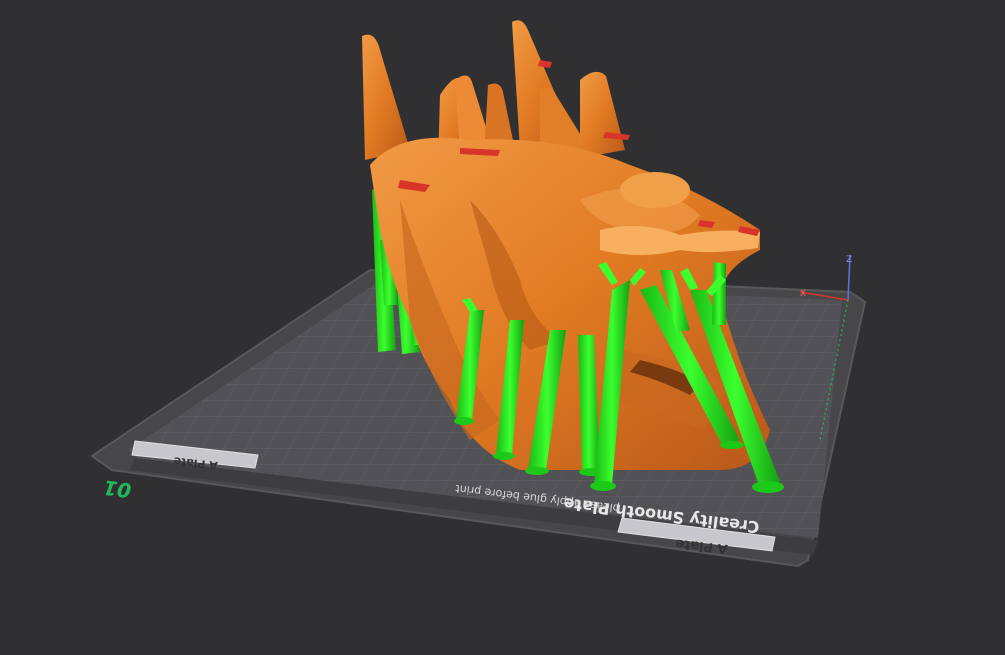  I want to click on axis-z-label: Z, so click(849, 260).